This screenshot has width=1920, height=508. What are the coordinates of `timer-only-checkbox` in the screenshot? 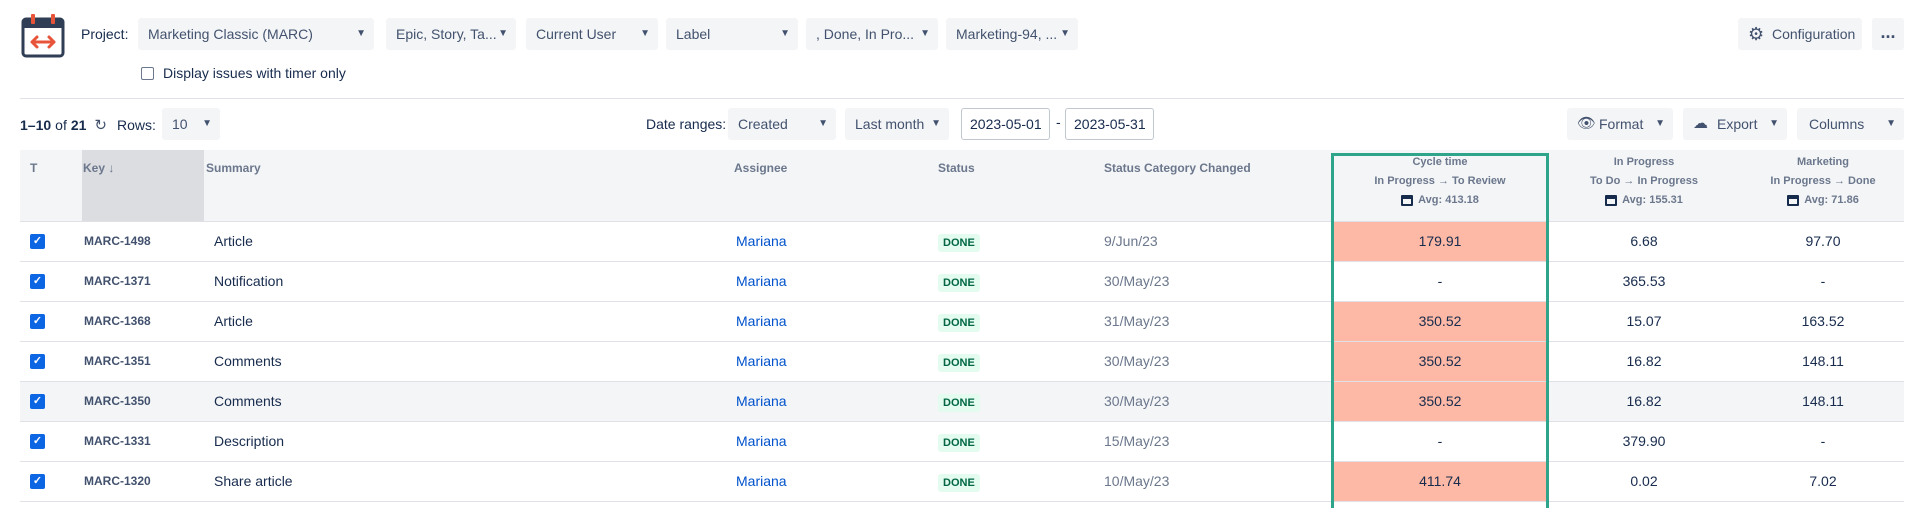 It's located at (147, 73).